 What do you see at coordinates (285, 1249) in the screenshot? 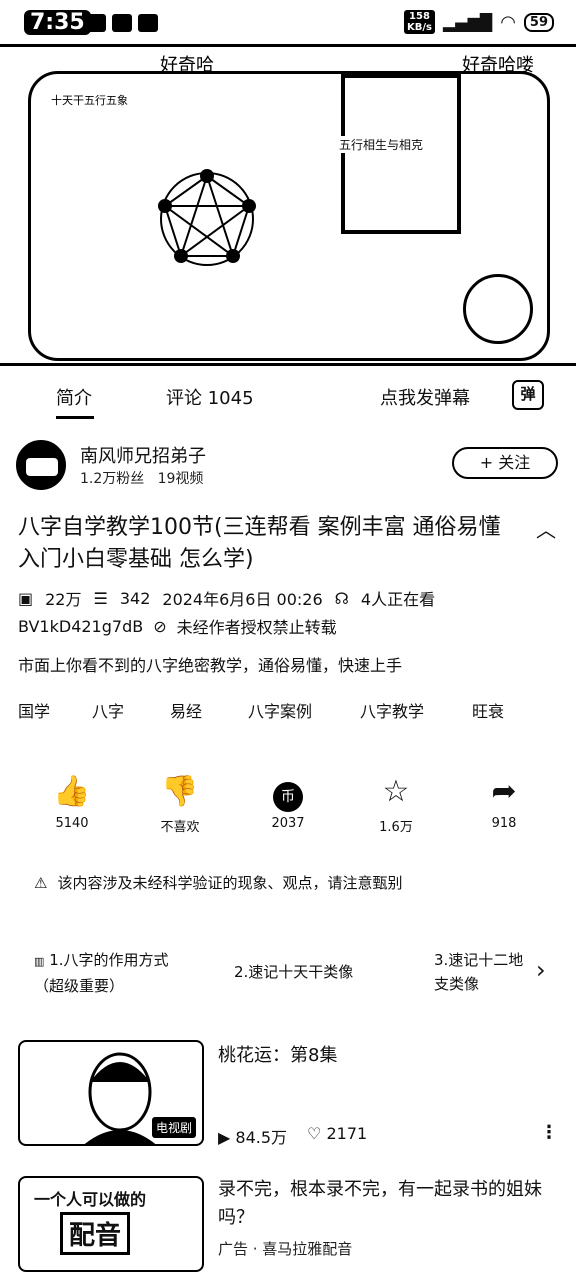
I see `ad-label: 广告 · 喜马拉雅配音` at bounding box center [285, 1249].